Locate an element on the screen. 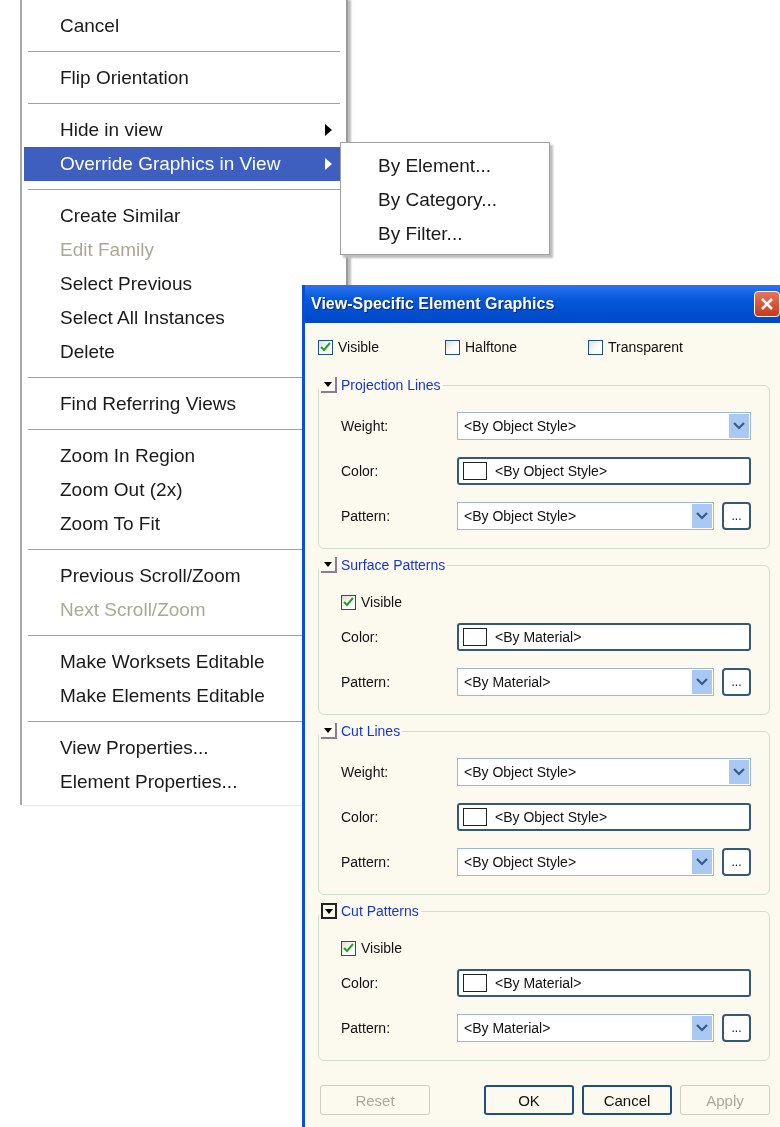  close-icon is located at coordinates (767, 304).